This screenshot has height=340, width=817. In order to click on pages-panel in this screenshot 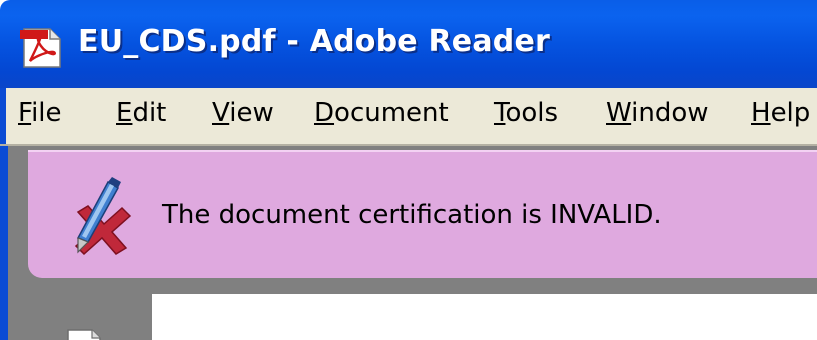, I will do `click(80, 318)`.